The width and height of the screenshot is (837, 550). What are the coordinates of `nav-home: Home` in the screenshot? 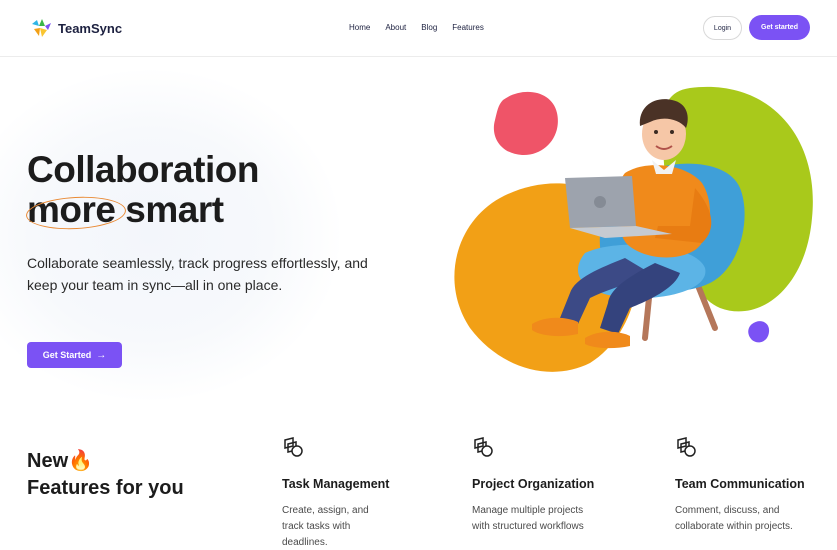 It's located at (359, 28).